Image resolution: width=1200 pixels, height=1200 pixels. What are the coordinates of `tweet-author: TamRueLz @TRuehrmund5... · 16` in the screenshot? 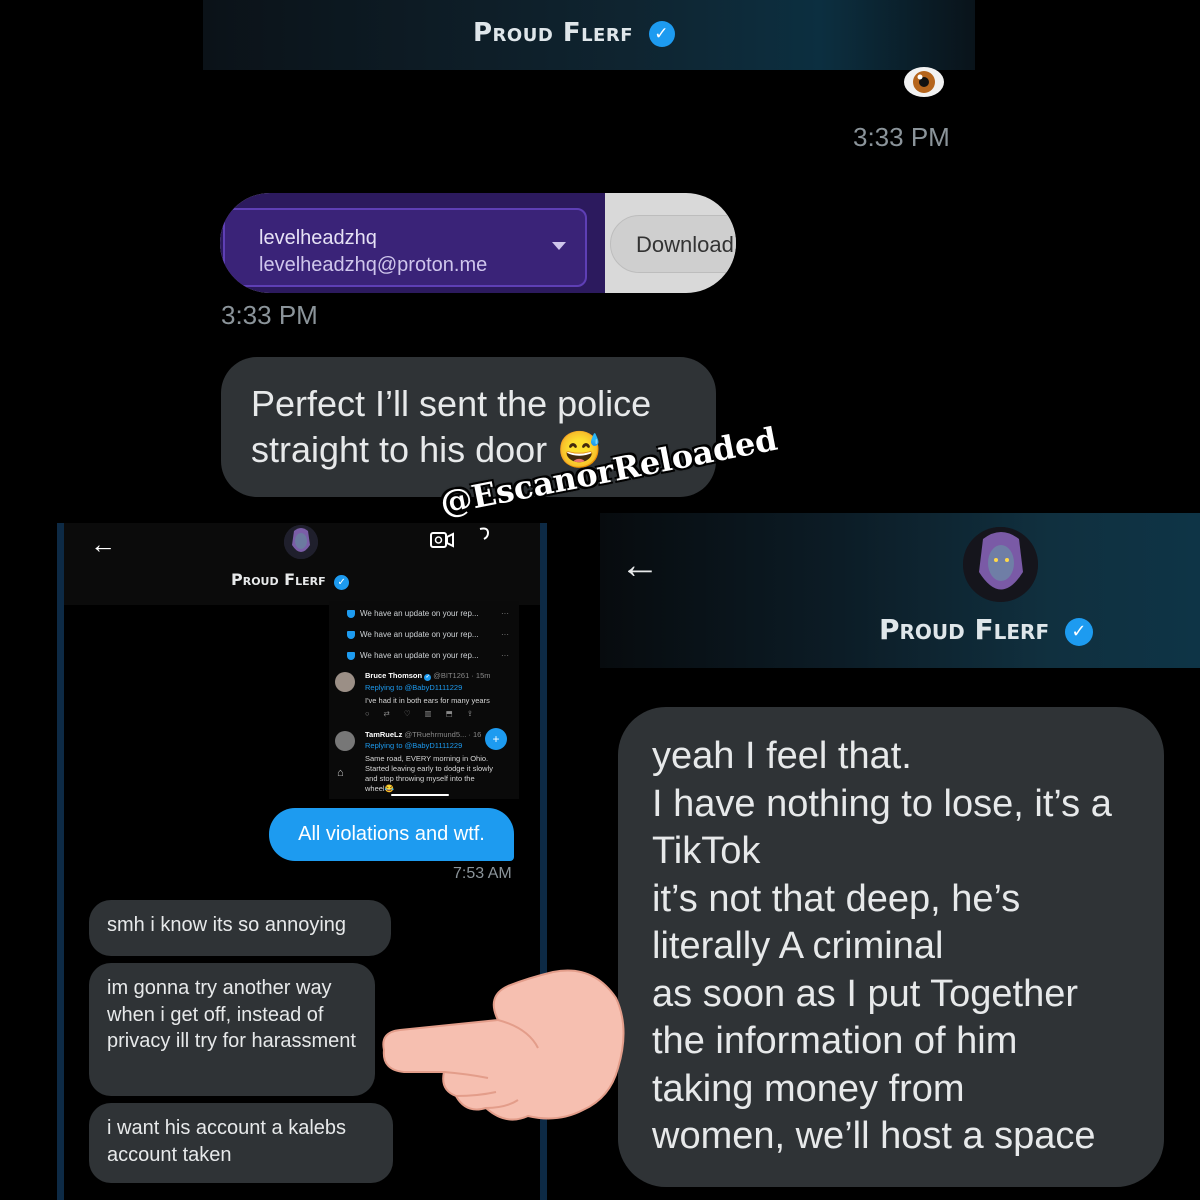 It's located at (423, 734).